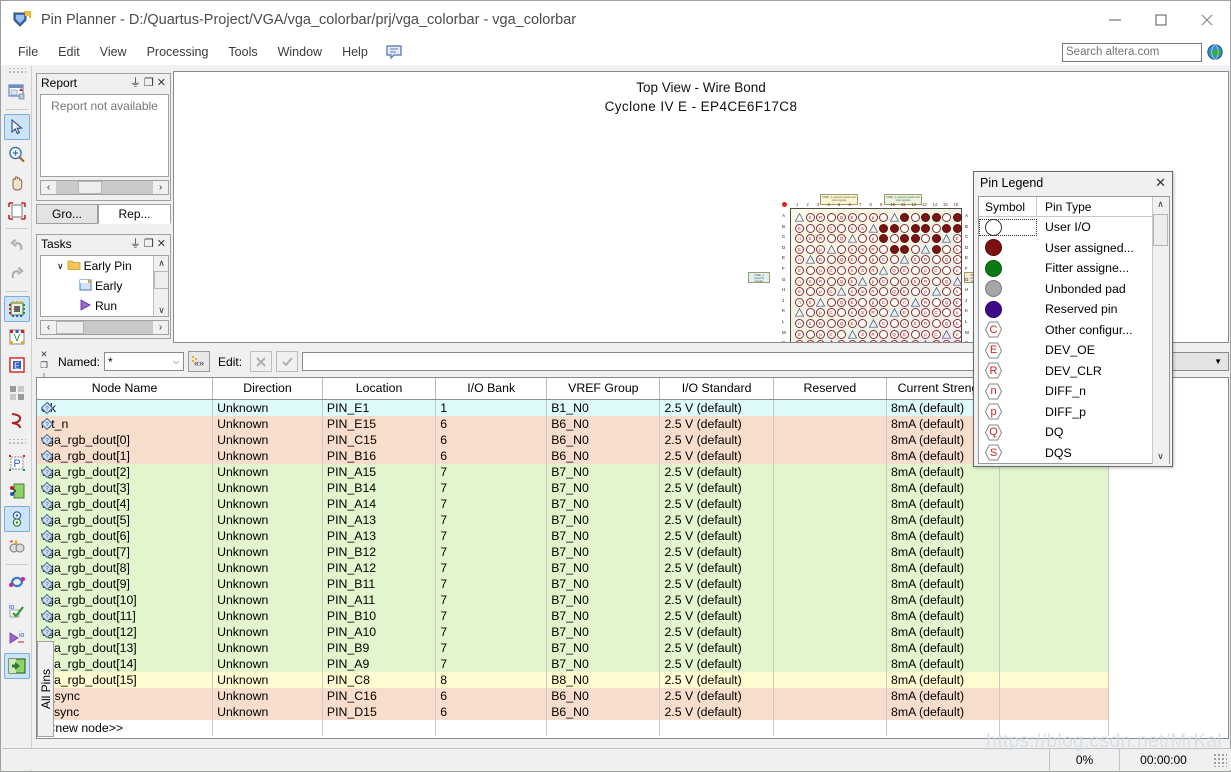  Describe the element at coordinates (48, 327) in the screenshot. I see `tasks-scroll-left: ‹` at that location.